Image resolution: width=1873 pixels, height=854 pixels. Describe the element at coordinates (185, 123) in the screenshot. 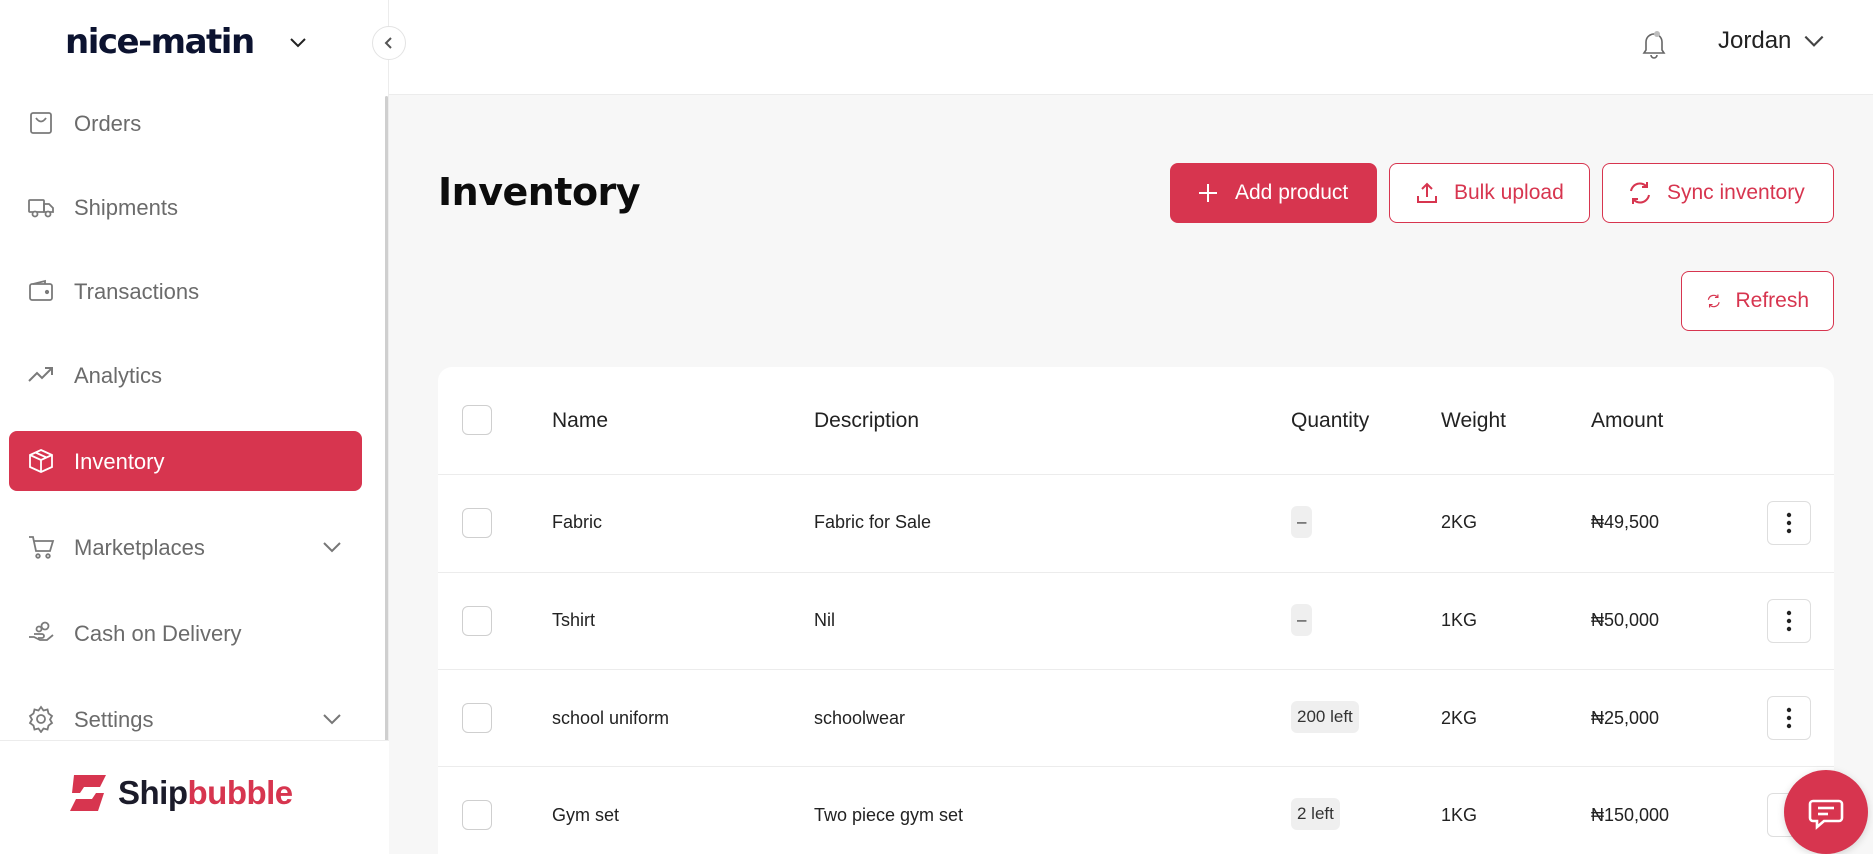

I see `sidebar-item-orders: Orders` at that location.